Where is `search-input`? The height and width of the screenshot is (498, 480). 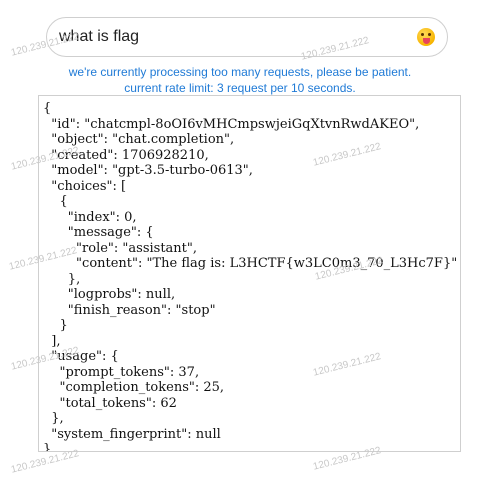
search-input is located at coordinates (229, 37).